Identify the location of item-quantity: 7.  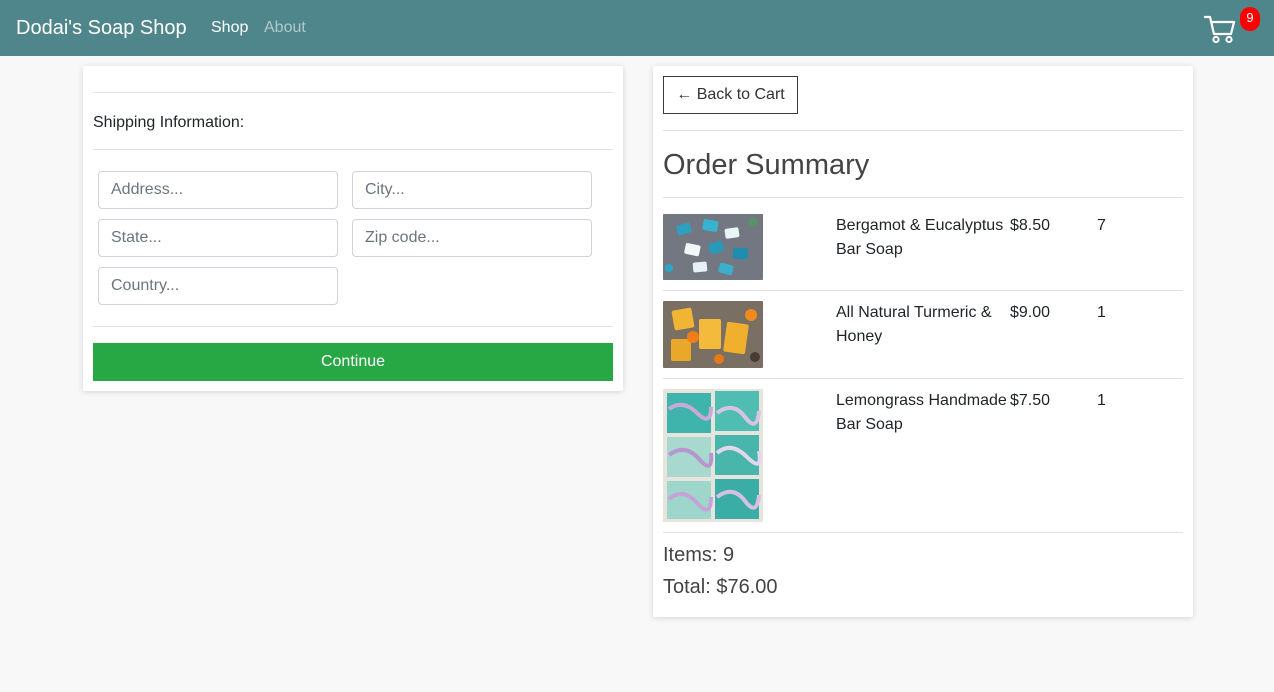
(1101, 225).